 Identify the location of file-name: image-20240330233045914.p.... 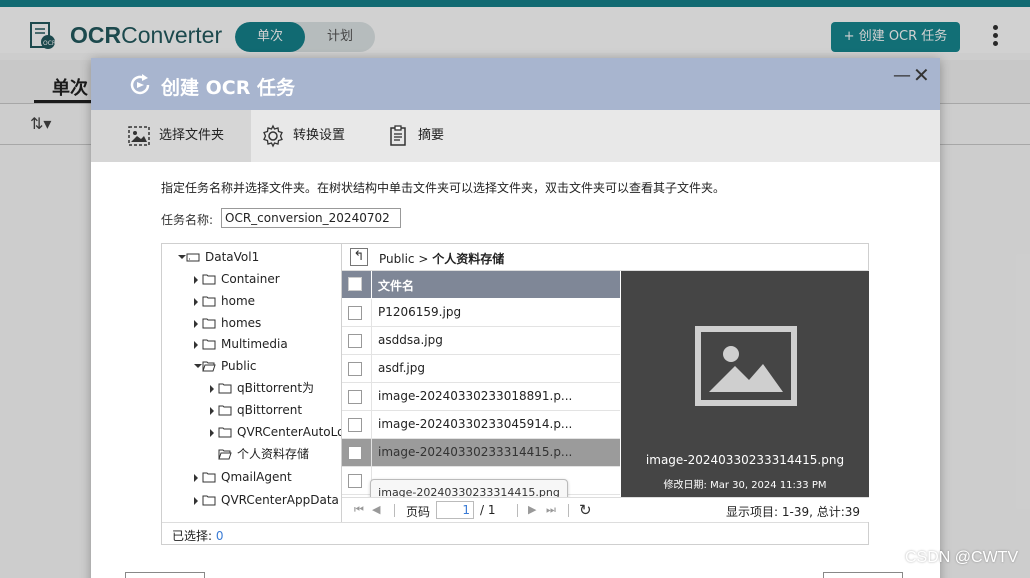
(475, 424).